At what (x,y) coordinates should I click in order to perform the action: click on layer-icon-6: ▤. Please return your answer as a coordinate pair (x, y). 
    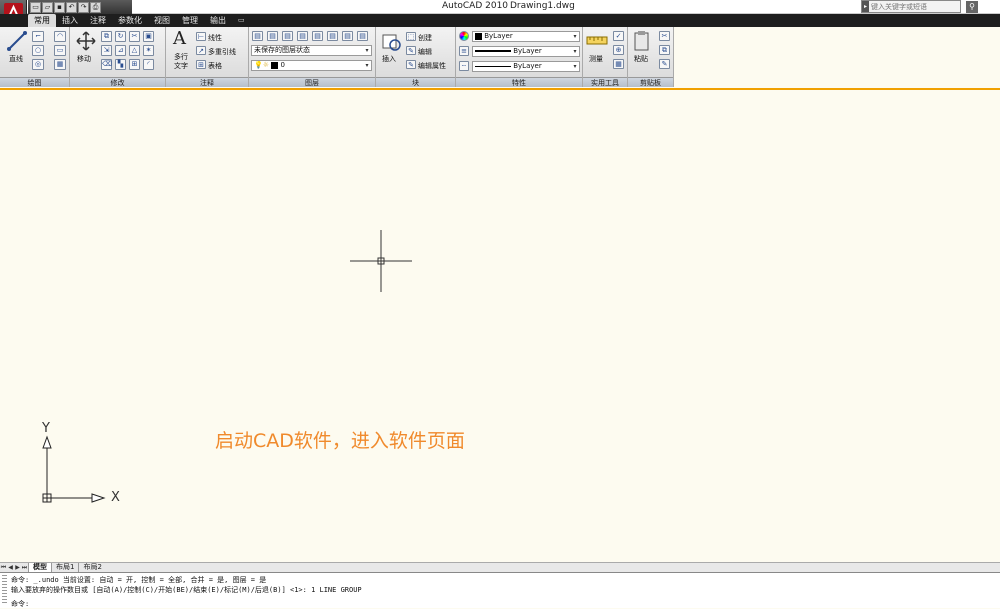
    Looking at the image, I should click on (332, 36).